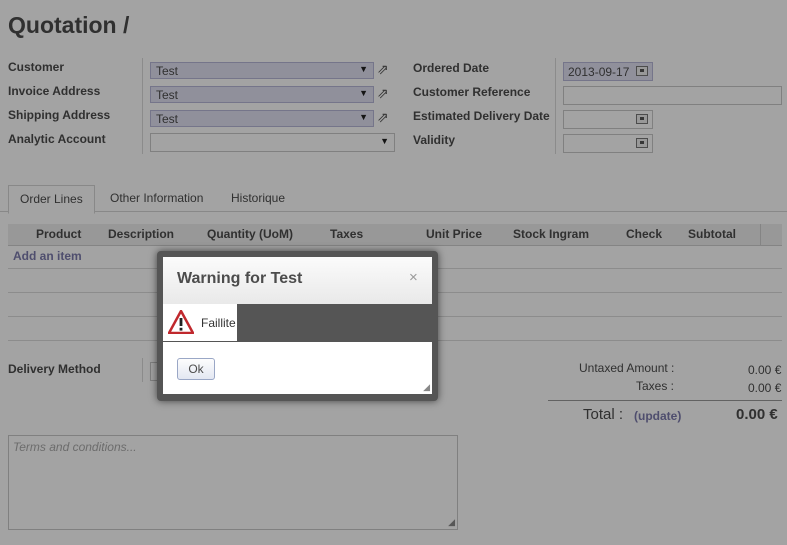 This screenshot has height=545, width=787. Describe the element at coordinates (181, 322) in the screenshot. I see `warning-triangle-icon` at that location.